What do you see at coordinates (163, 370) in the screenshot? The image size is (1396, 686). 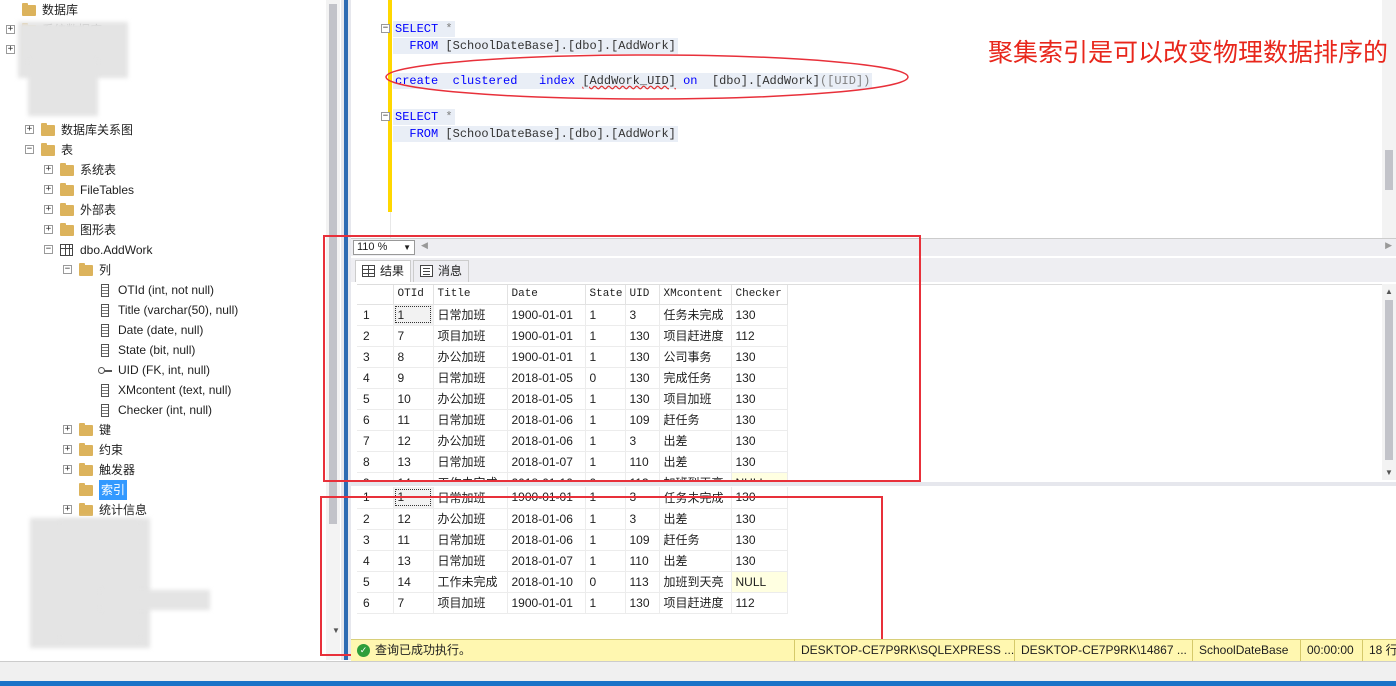 I see `tree-node-uid-fk-int-null: UID (FK, int, null)` at bounding box center [163, 370].